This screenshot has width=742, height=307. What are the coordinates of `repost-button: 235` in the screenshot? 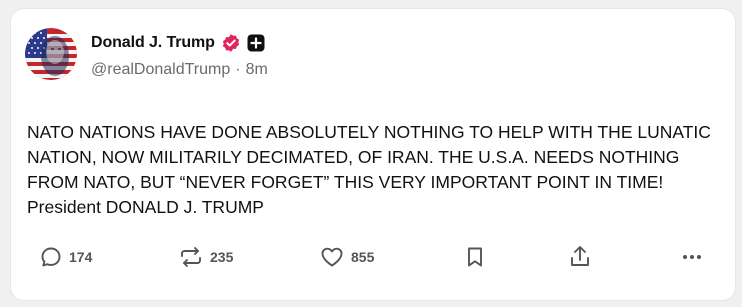 It's located at (205, 257).